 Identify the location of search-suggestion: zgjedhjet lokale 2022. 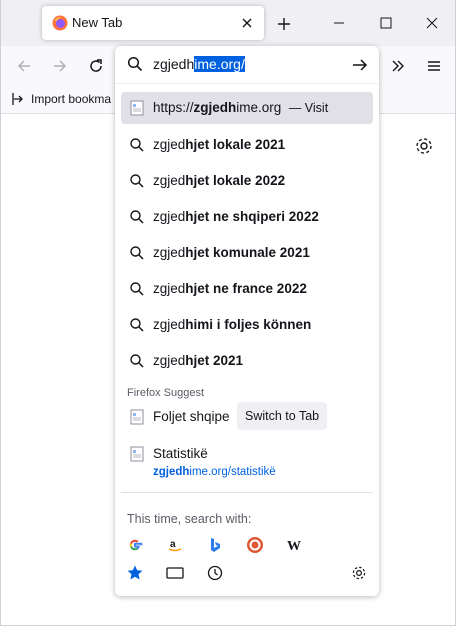
(247, 181).